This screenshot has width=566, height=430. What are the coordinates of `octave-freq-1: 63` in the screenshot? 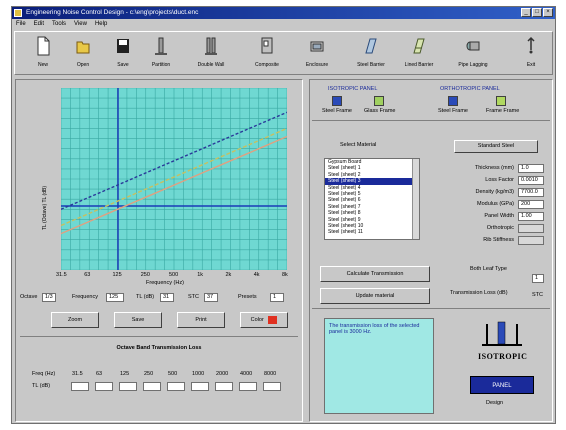 It's located at (99, 374).